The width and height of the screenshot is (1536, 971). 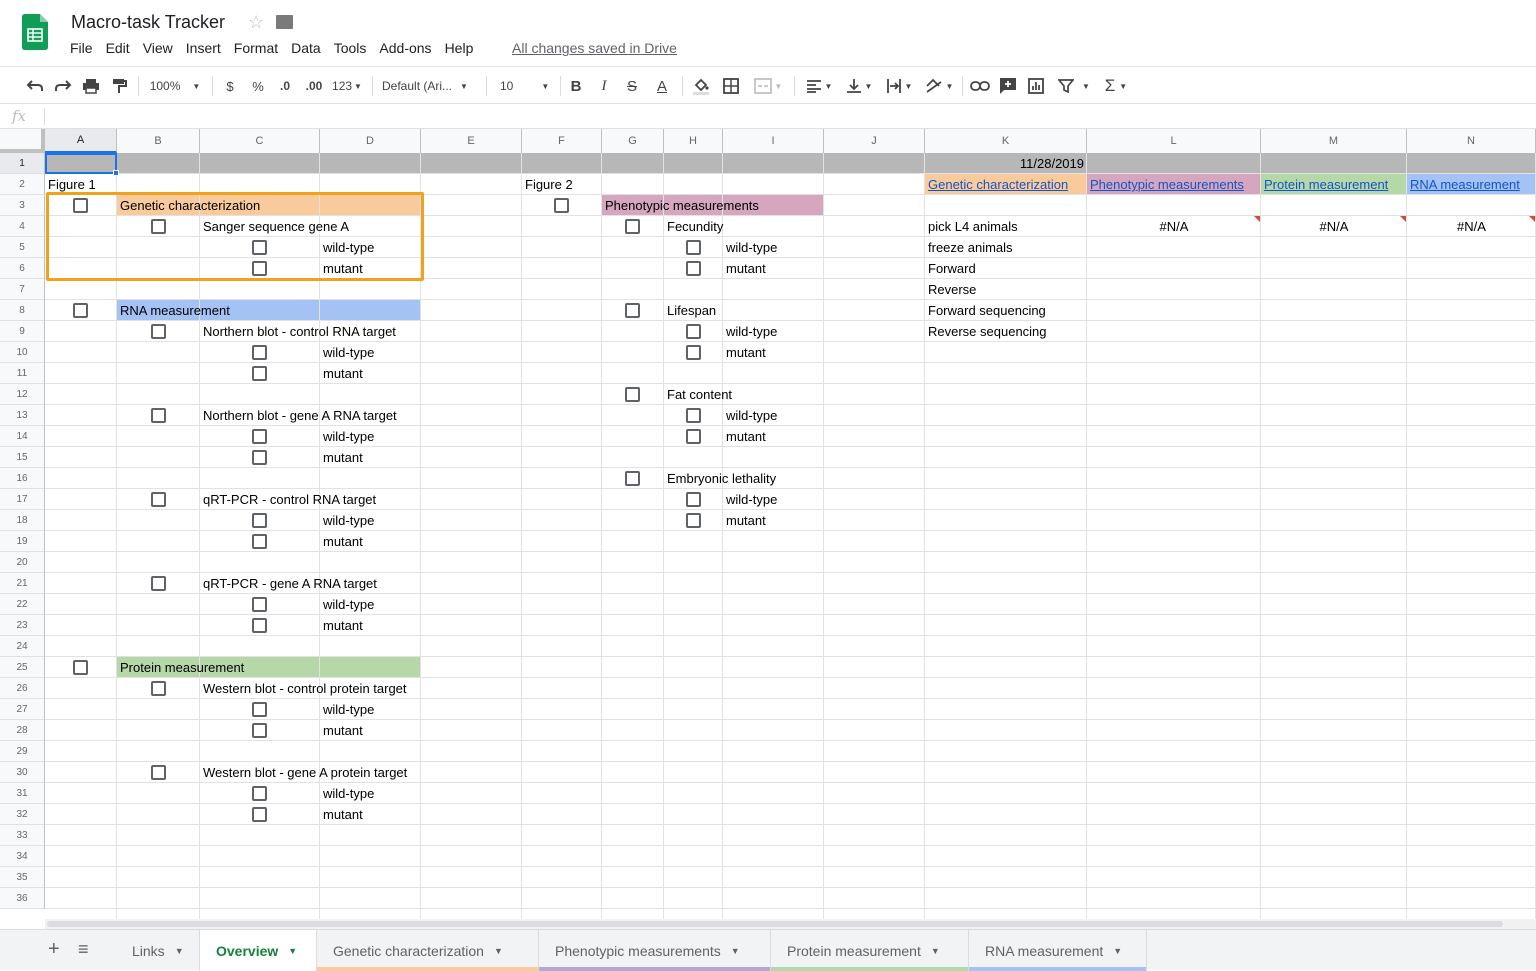 I want to click on column-header-h: H, so click(x=693, y=141).